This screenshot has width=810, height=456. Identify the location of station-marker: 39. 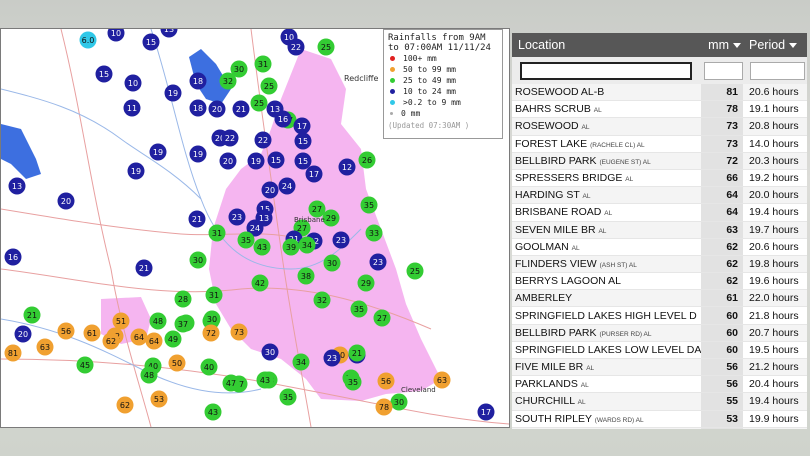
(291, 247).